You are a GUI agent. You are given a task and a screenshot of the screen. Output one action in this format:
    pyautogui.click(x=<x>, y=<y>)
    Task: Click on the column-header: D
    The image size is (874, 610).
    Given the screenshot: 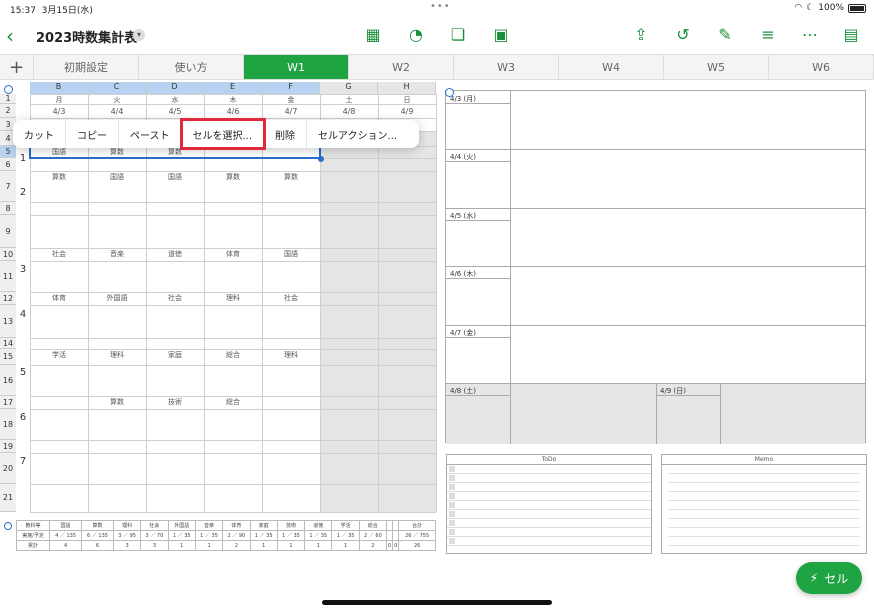 What is the action you would take?
    pyautogui.click(x=175, y=88)
    